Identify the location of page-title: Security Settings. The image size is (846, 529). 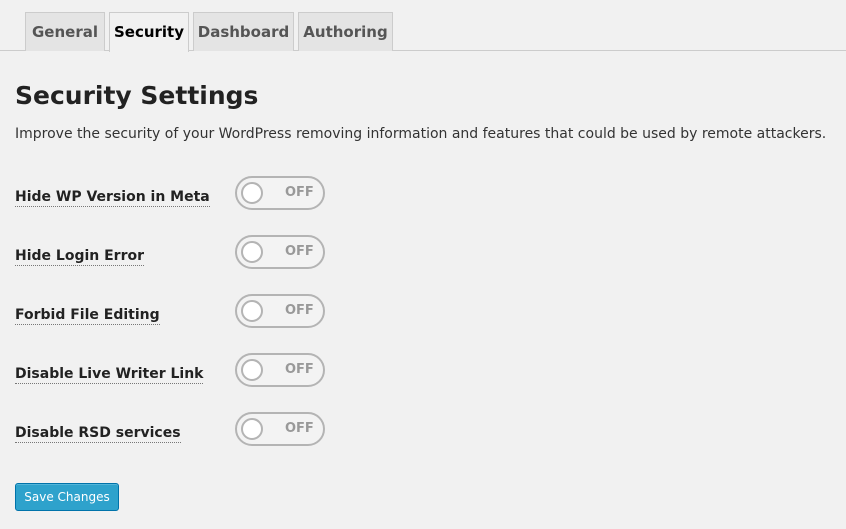
(137, 95).